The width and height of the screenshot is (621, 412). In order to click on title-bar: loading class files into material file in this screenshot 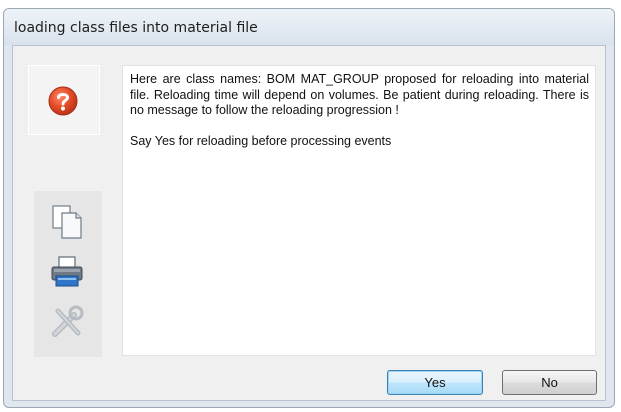, I will do `click(309, 27)`.